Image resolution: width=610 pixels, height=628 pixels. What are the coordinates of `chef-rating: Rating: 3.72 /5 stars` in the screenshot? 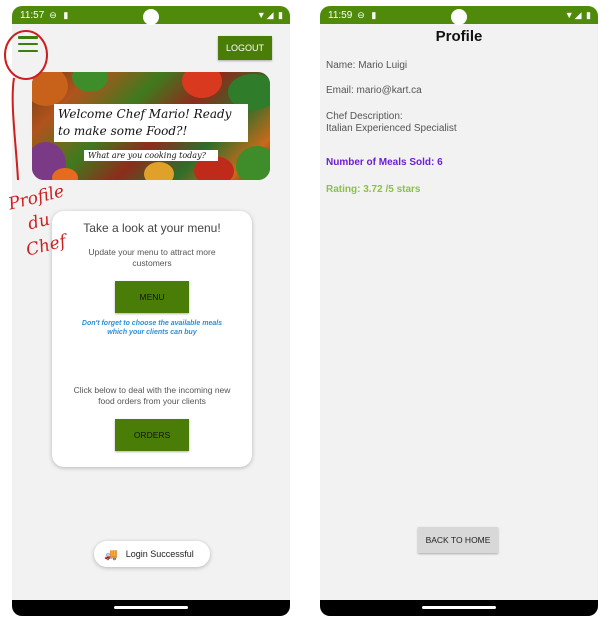 It's located at (373, 189).